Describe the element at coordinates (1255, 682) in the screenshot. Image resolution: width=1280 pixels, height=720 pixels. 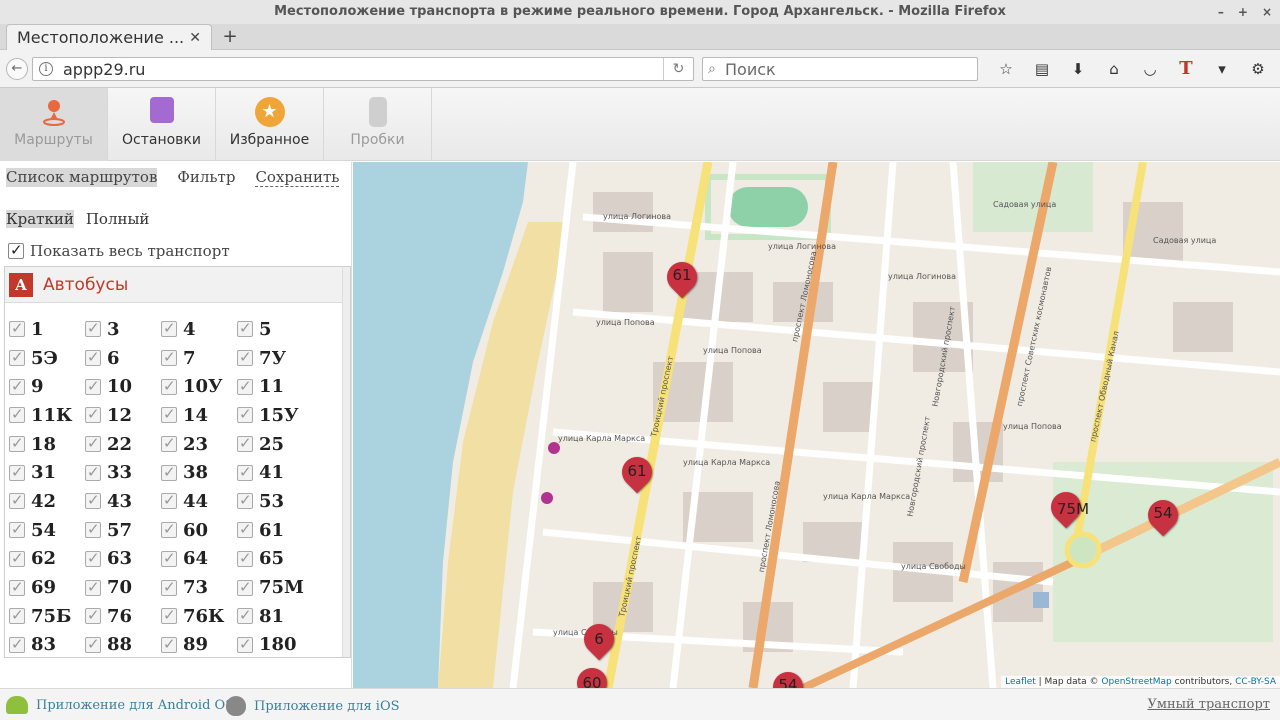
I see `license-link: CC-BY-SA` at that location.